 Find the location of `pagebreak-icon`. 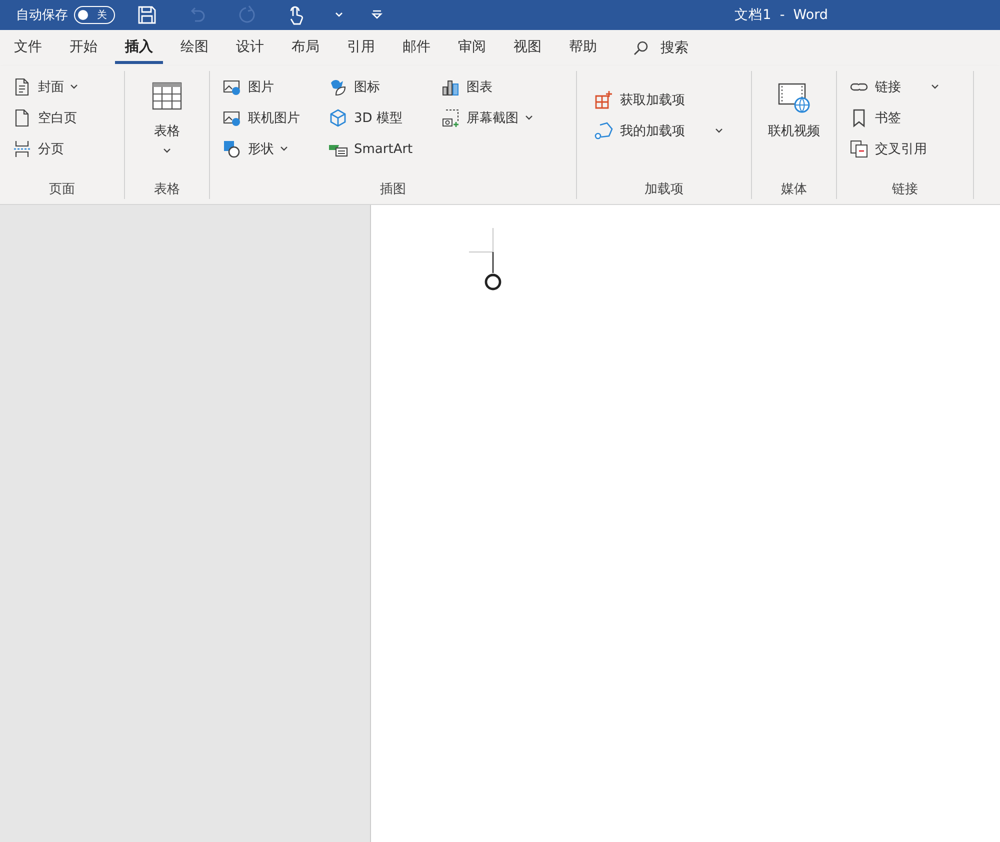

pagebreak-icon is located at coordinates (22, 149).